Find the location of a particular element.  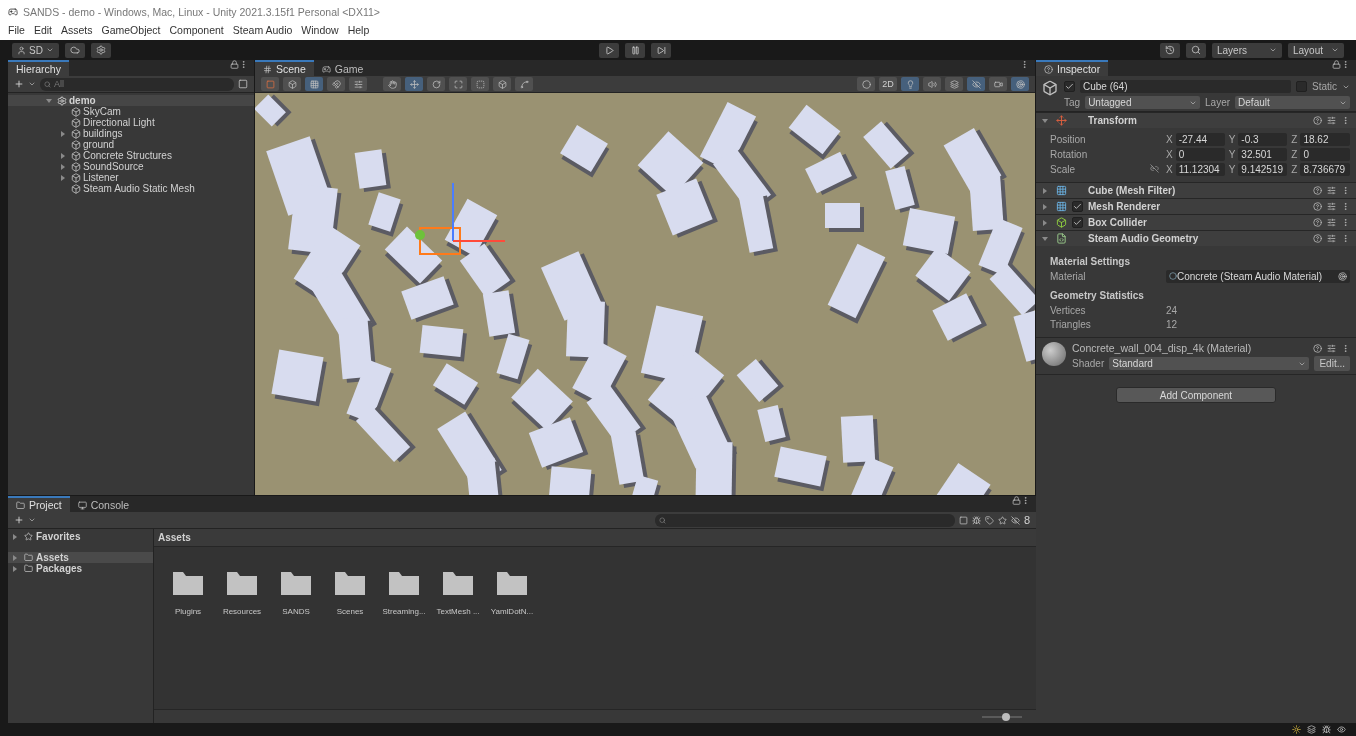

hierarchy-item: Concrete Structures is located at coordinates (127, 155).